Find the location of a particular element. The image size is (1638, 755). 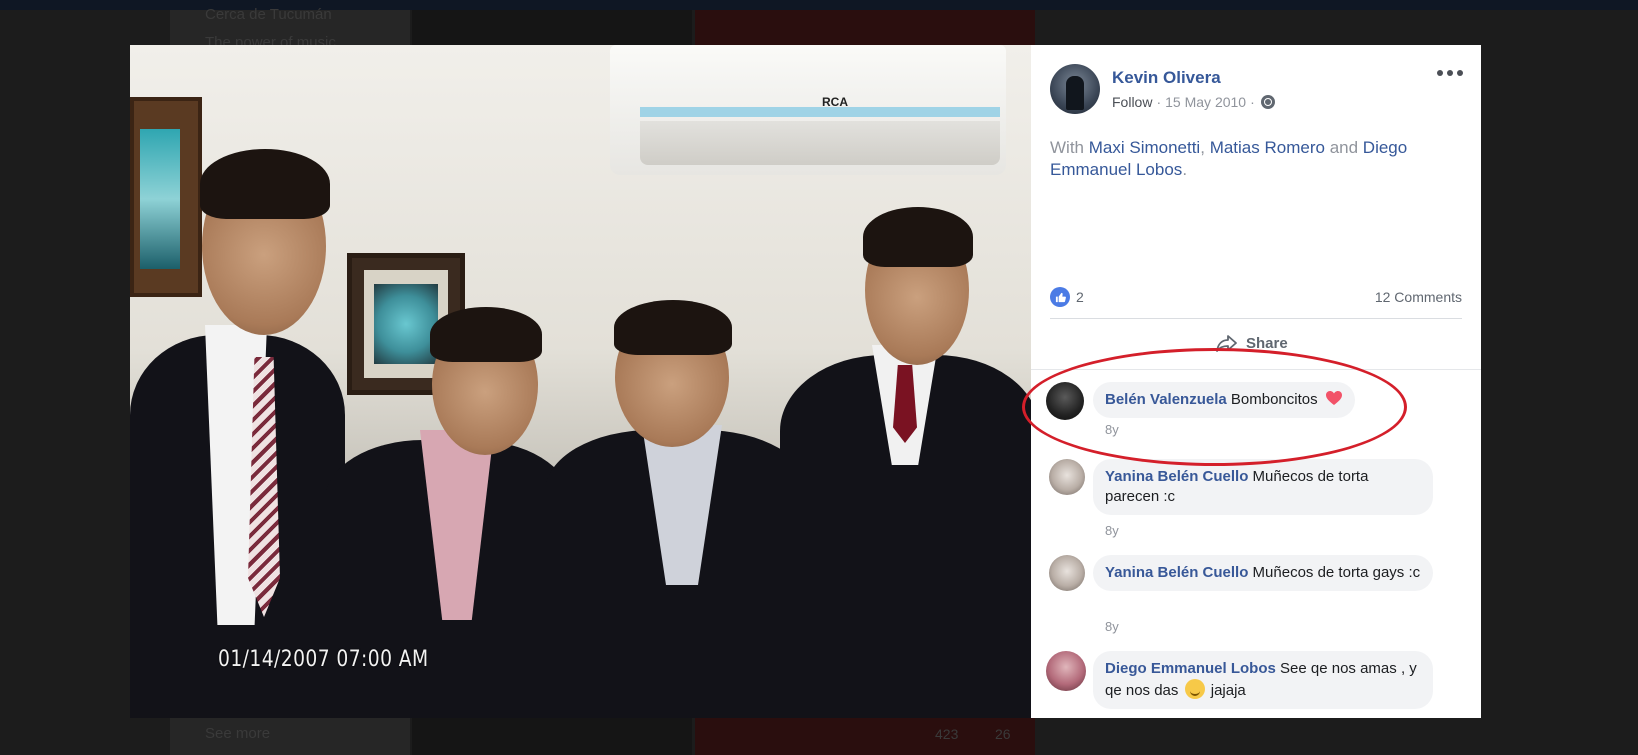

post-meta: Follow · 15 May 2010 · is located at coordinates (1193, 102).